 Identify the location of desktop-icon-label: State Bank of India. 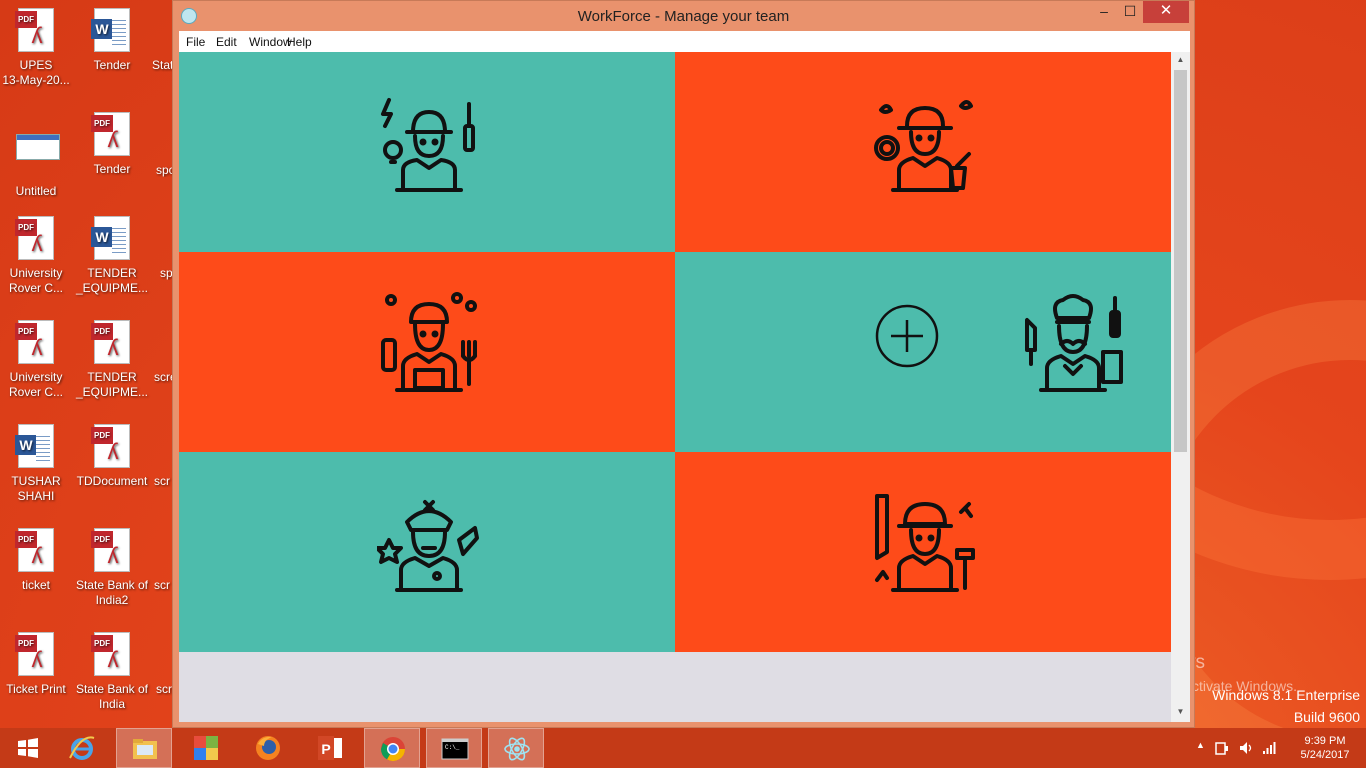
(112, 696).